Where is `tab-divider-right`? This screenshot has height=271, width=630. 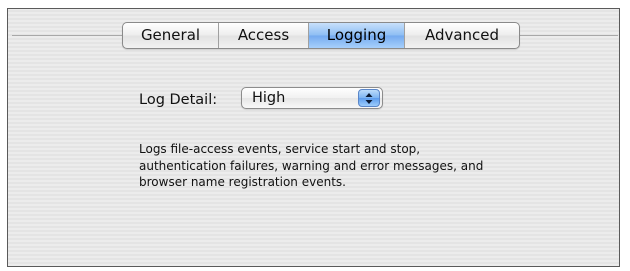
tab-divider-right is located at coordinates (568, 35).